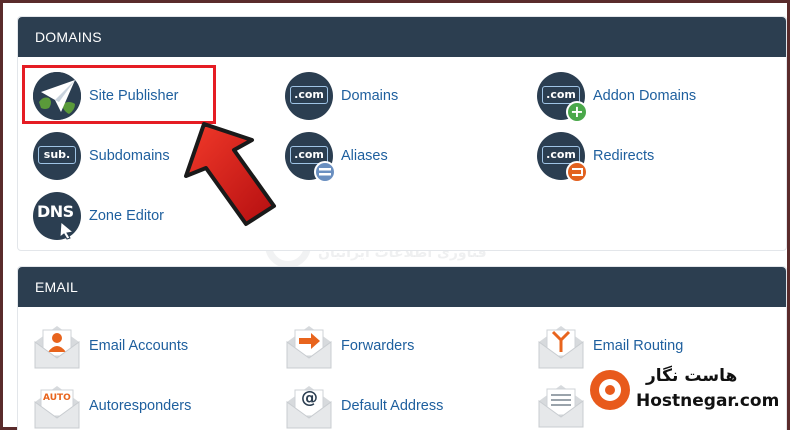  Describe the element at coordinates (402, 37) in the screenshot. I see `domains-header: DOMAINS` at that location.